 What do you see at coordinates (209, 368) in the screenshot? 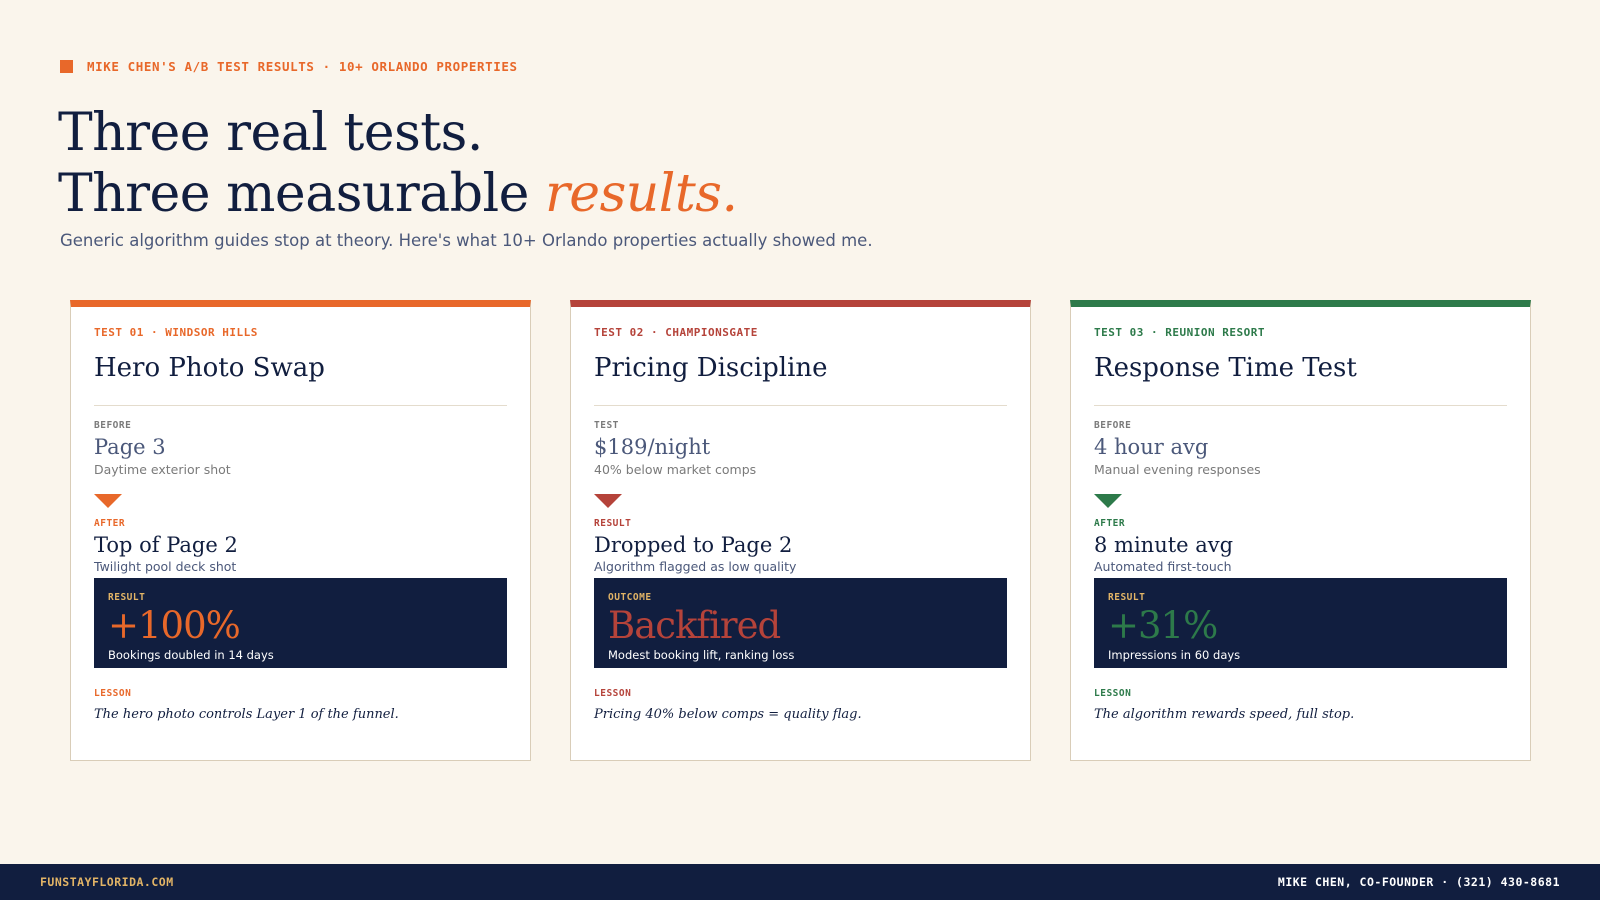
I see `test-title: Hero Photo Swap` at bounding box center [209, 368].